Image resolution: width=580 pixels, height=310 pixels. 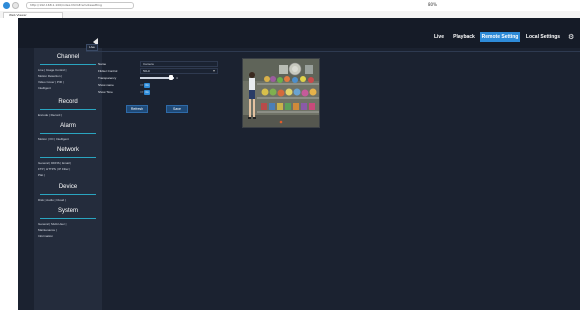 What do you see at coordinates (68, 57) in the screenshot?
I see `sidebar-channel-title: Channel` at bounding box center [68, 57].